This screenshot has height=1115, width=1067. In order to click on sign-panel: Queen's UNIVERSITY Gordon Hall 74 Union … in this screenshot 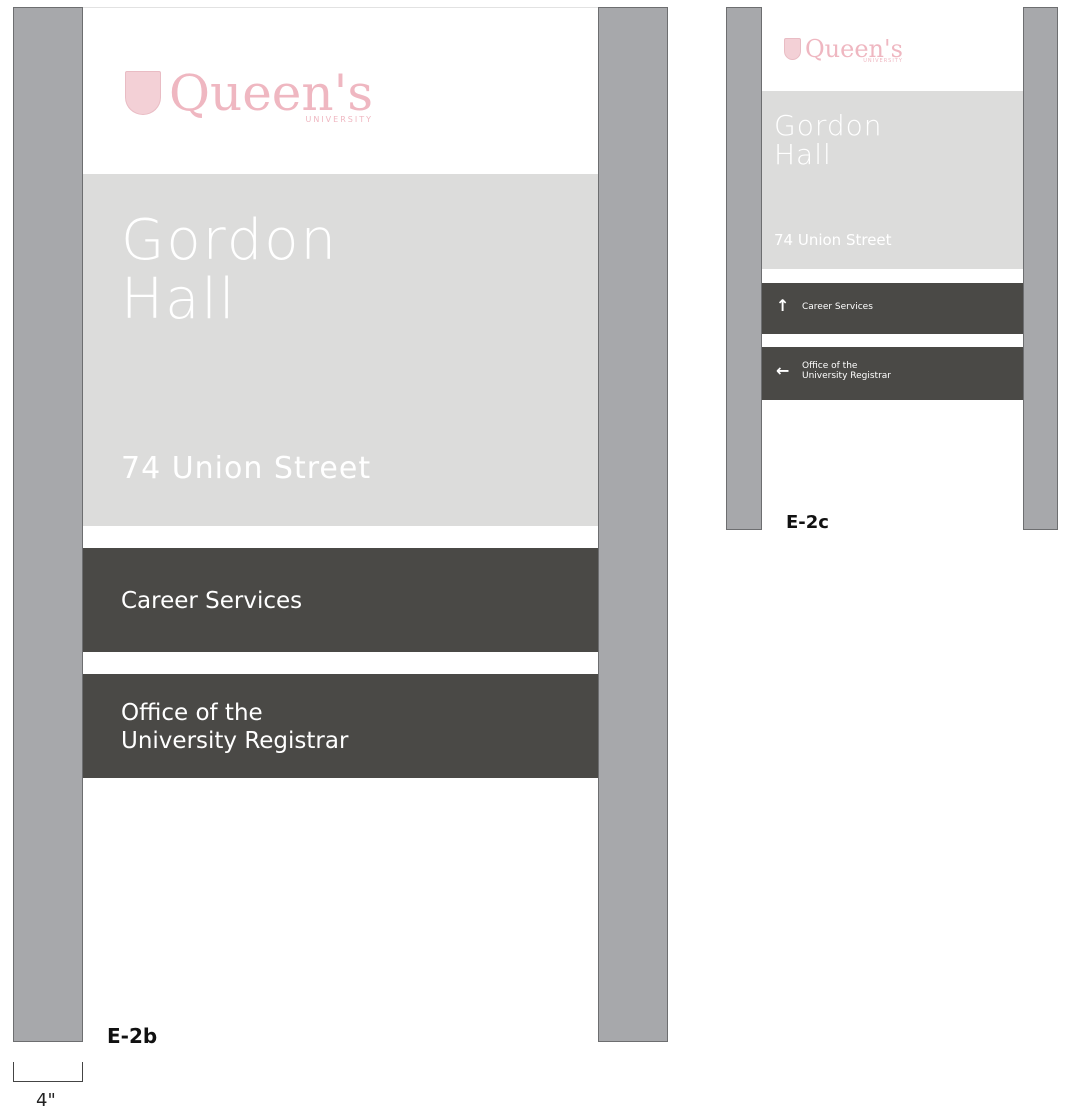, I will do `click(892, 270)`.